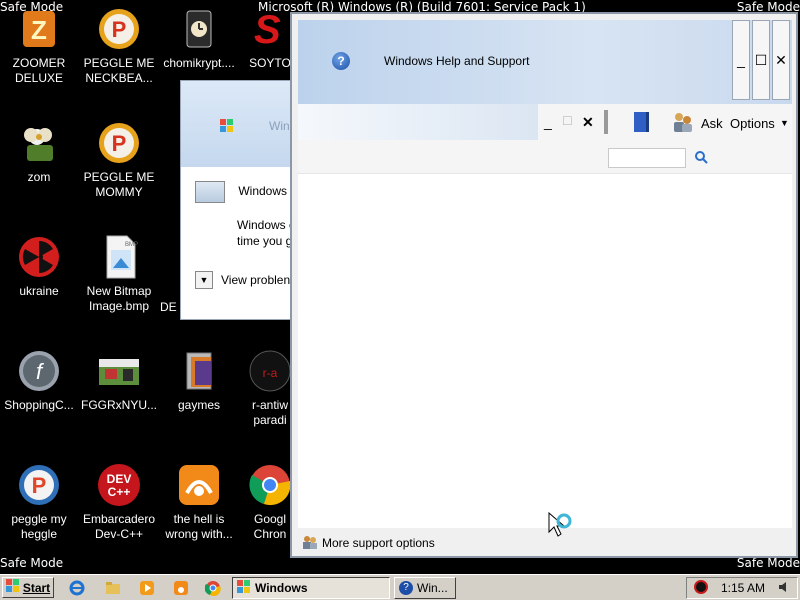  I want to click on window-title: Windows Help and Support, so click(457, 61).